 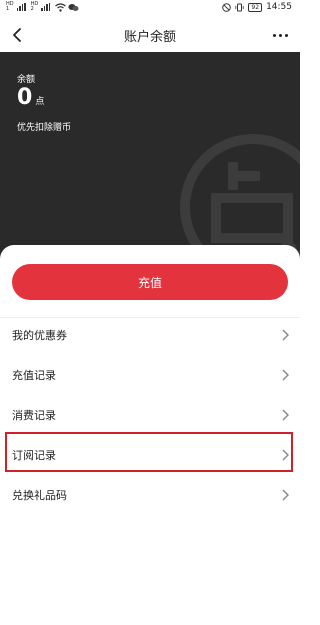 What do you see at coordinates (150, 375) in the screenshot?
I see `menu-item-recharge-history: 充值记录` at bounding box center [150, 375].